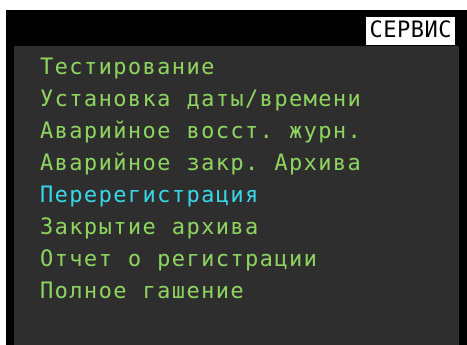  What do you see at coordinates (201, 132) in the screenshot?
I see `menu-item-emergency-journal-restore: Аварийное восст. журн.` at bounding box center [201, 132].